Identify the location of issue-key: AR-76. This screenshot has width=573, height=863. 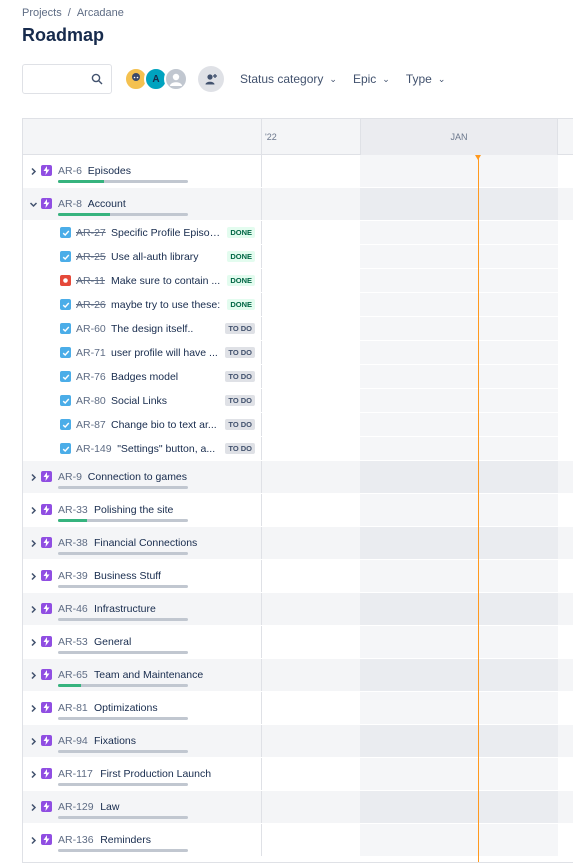
(91, 377).